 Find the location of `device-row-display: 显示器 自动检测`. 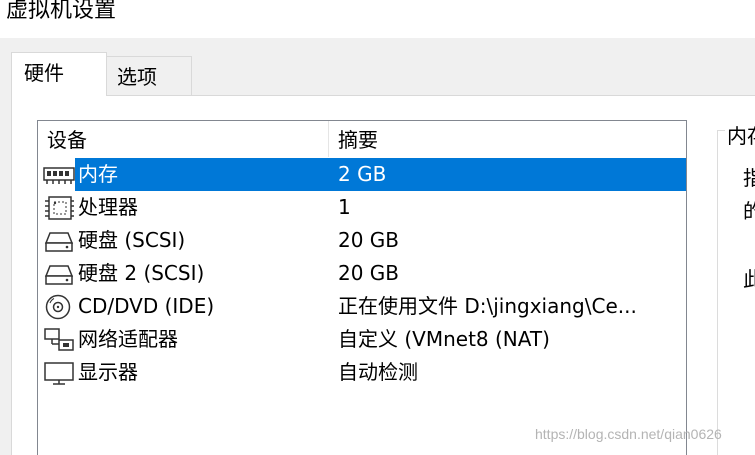

device-row-display: 显示器 自动检测 is located at coordinates (362, 372).